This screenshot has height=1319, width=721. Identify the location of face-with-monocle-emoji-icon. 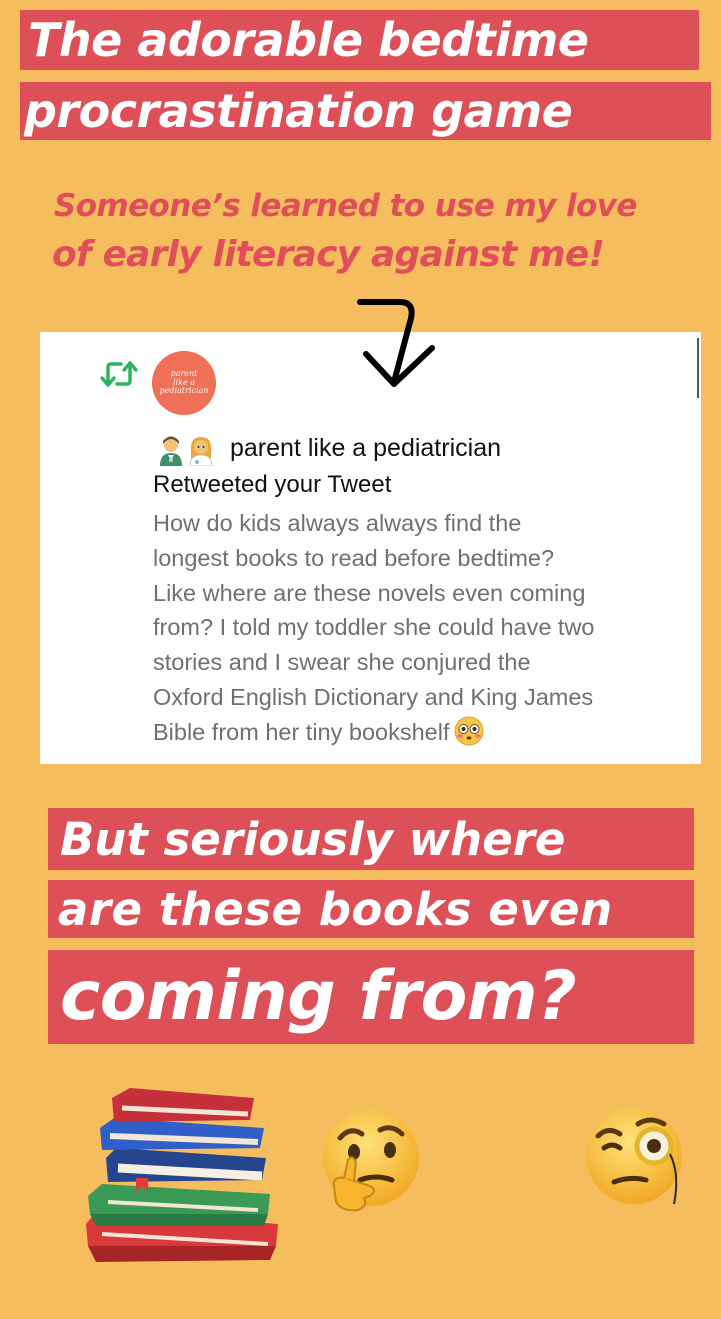
(634, 1156).